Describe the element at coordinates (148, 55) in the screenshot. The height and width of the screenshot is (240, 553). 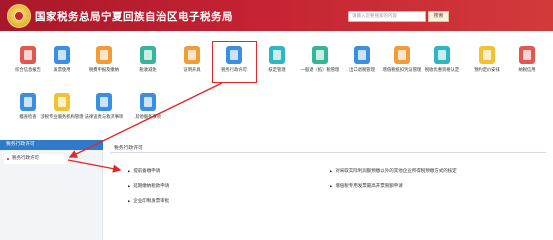
I see `reduction-icon` at that location.